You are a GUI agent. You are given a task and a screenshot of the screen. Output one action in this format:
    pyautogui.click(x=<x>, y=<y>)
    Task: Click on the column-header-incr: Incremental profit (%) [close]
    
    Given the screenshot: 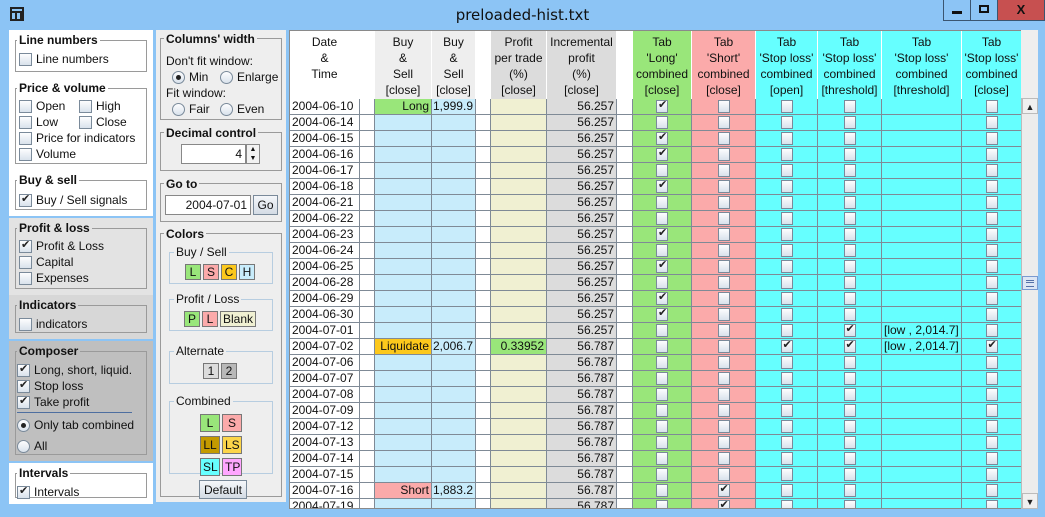 What is the action you would take?
    pyautogui.click(x=582, y=65)
    